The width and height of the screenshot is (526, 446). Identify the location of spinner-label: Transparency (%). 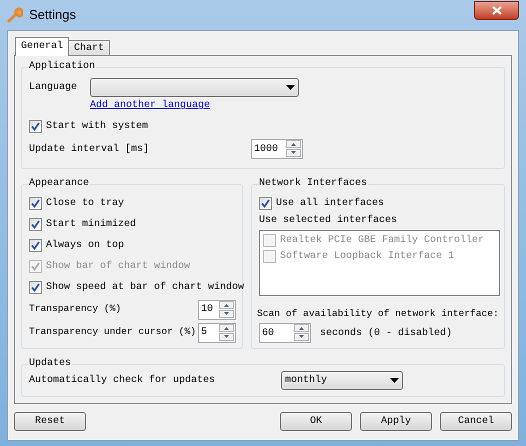
(75, 309).